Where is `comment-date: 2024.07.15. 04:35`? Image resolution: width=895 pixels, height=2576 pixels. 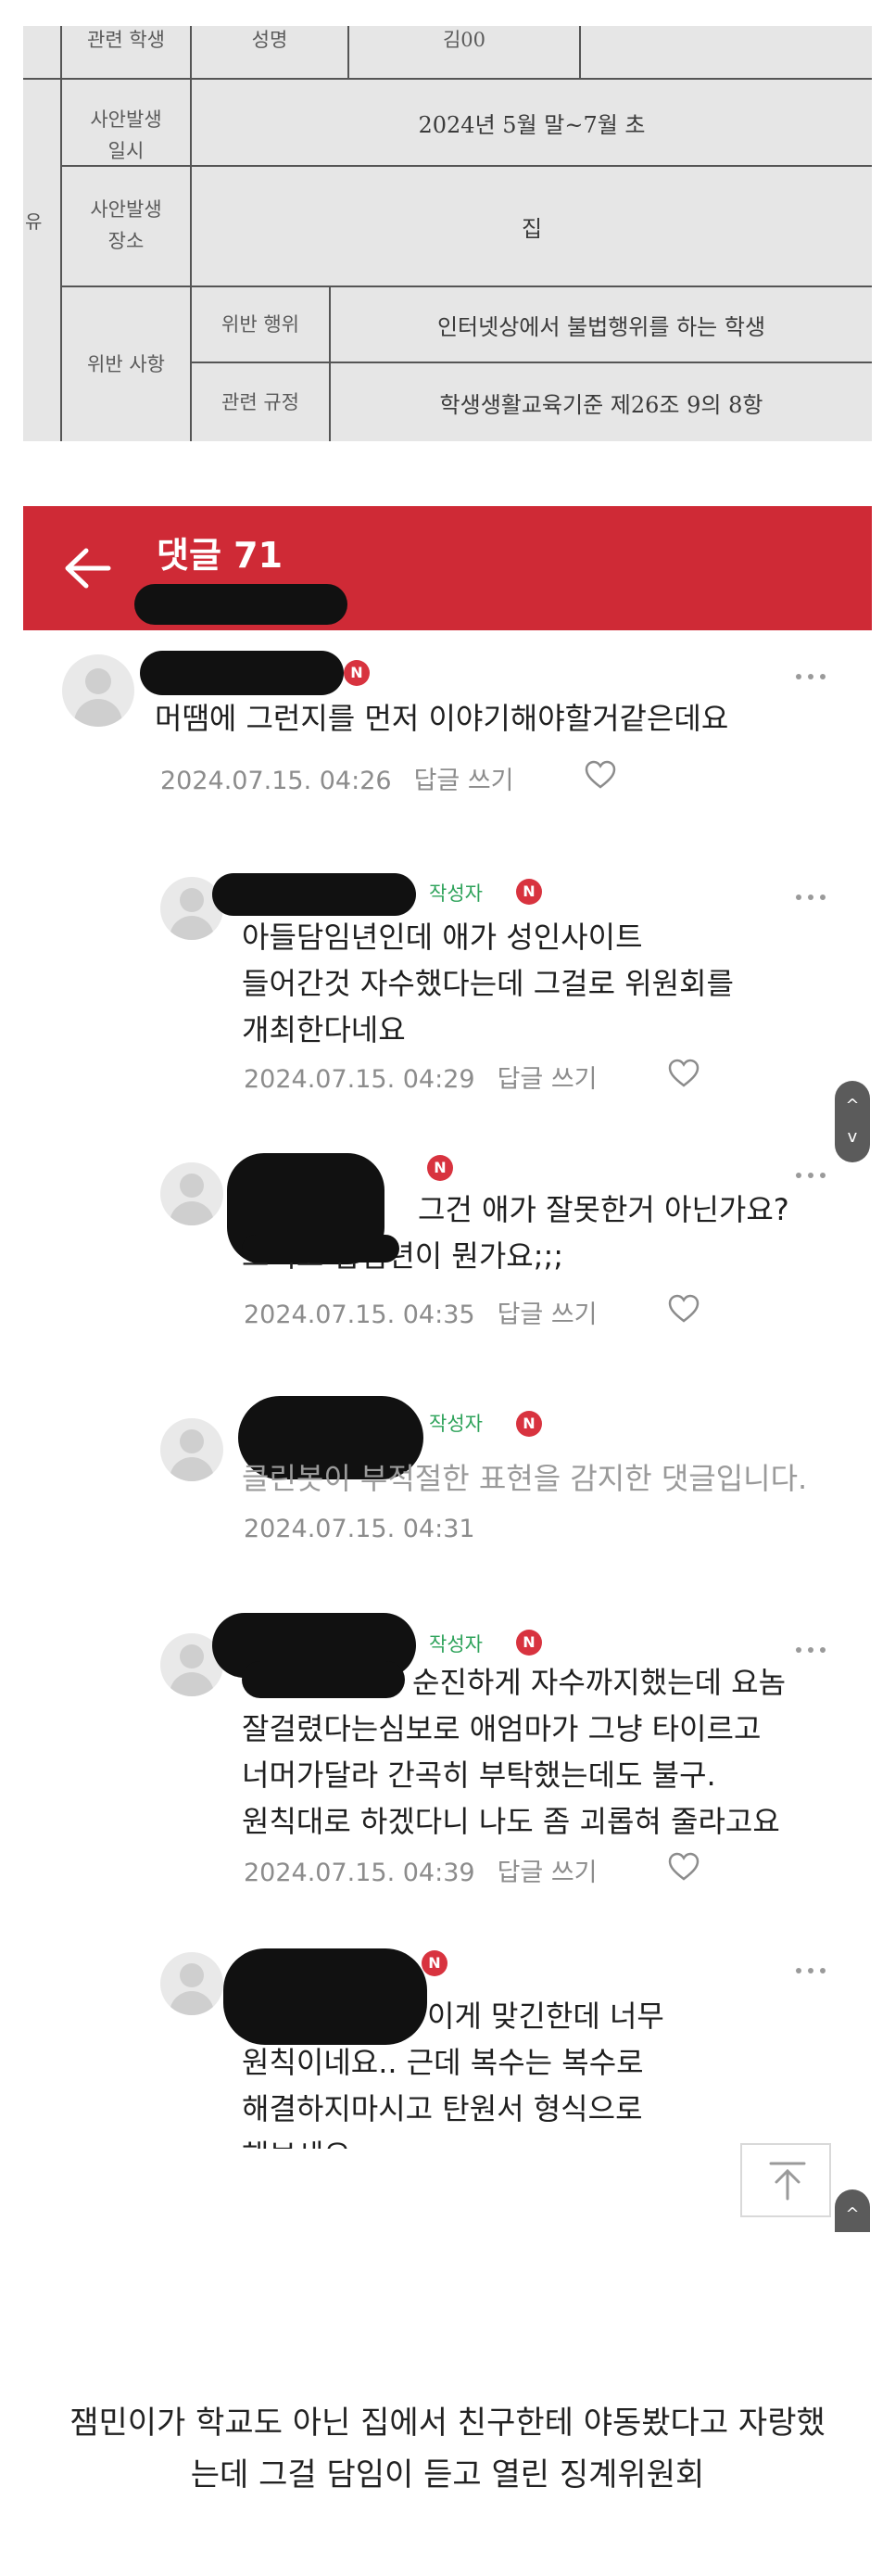 comment-date: 2024.07.15. 04:35 is located at coordinates (359, 1315).